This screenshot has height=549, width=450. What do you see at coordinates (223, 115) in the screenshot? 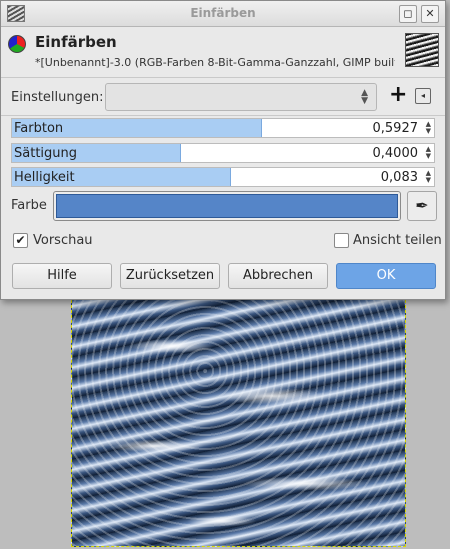
I see `presets-divider` at bounding box center [223, 115].